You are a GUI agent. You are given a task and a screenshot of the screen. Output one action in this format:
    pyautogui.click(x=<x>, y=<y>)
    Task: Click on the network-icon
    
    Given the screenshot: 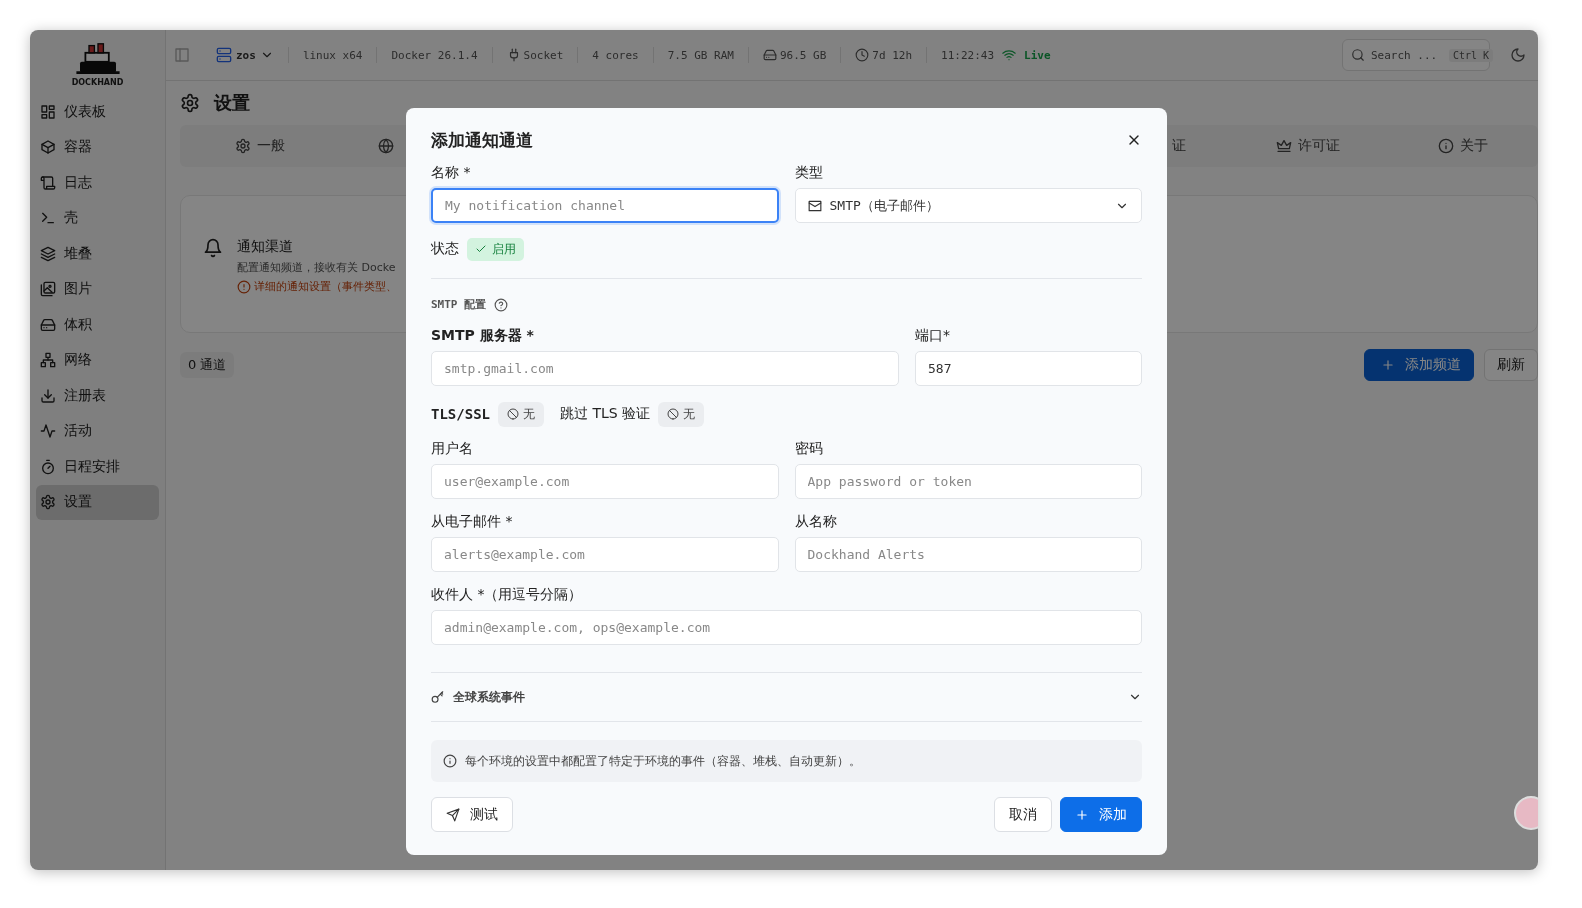 What is the action you would take?
    pyautogui.click(x=48, y=360)
    